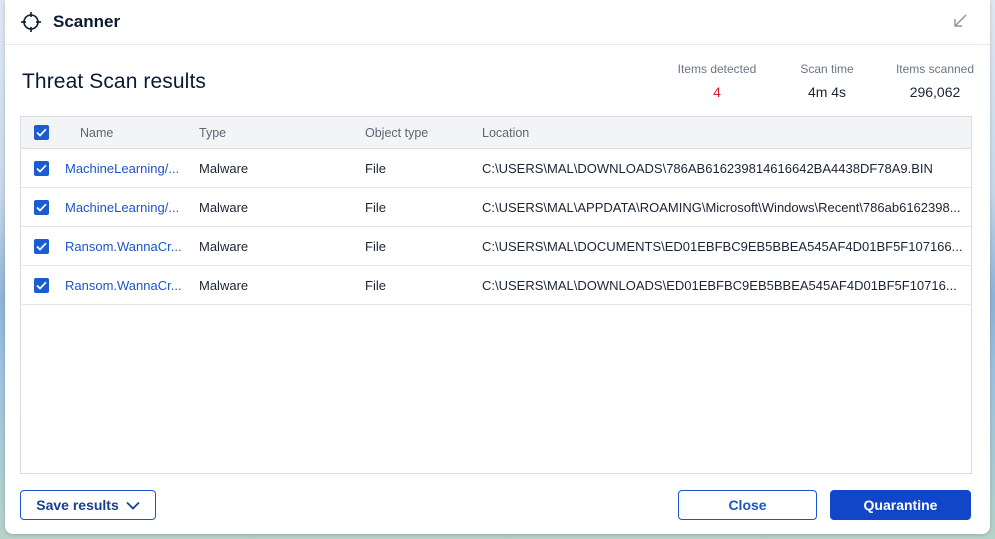  I want to click on table-header: Name Type Object type Location, so click(496, 133).